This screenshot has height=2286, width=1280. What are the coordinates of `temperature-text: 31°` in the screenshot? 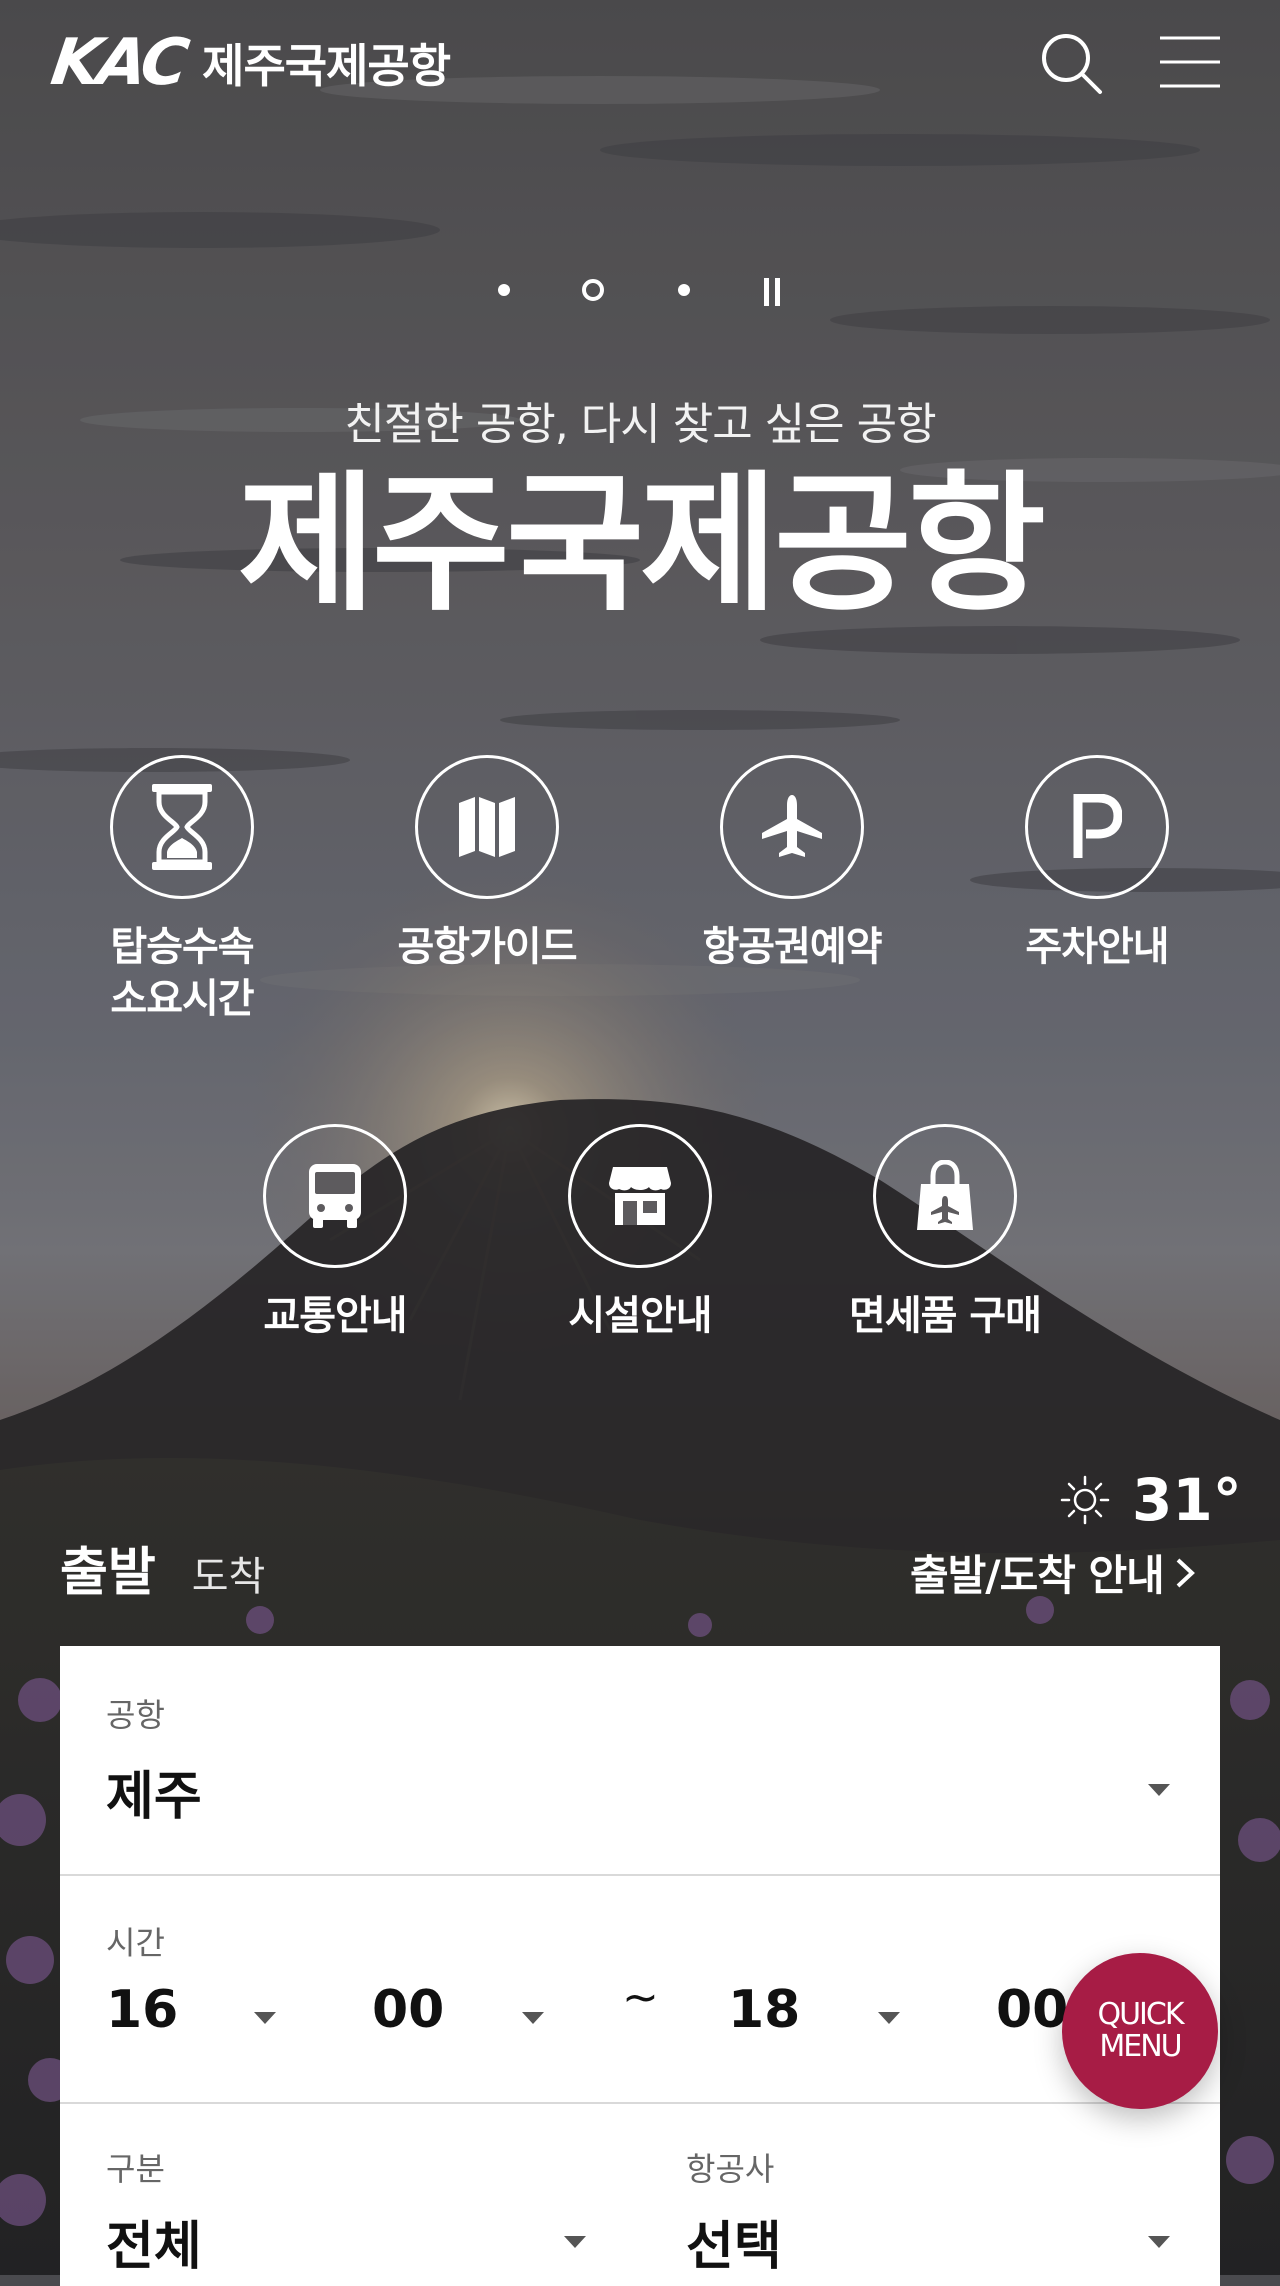 It's located at (1187, 1500).